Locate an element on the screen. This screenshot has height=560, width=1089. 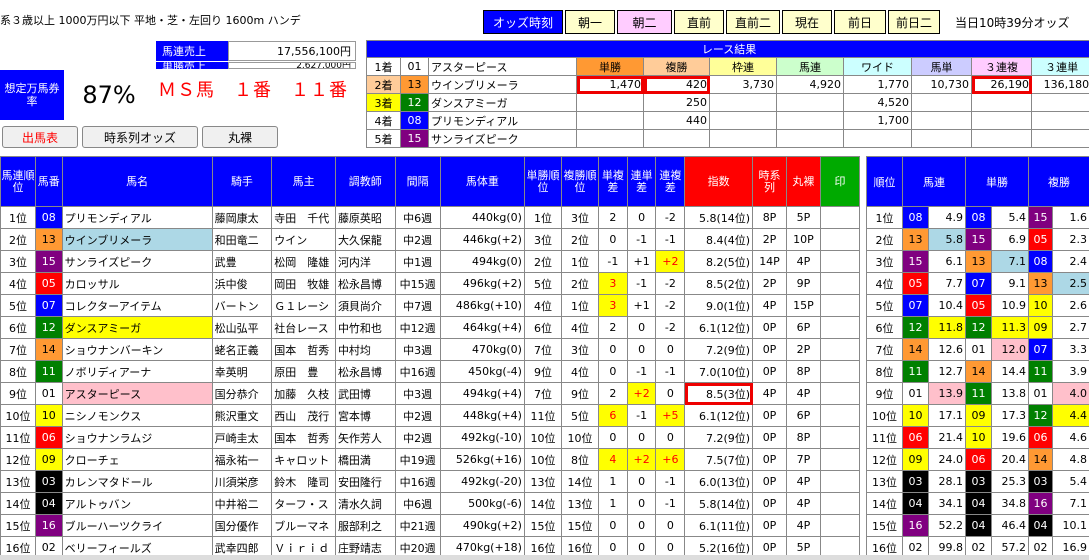
interval: 中1週 is located at coordinates (417, 261).